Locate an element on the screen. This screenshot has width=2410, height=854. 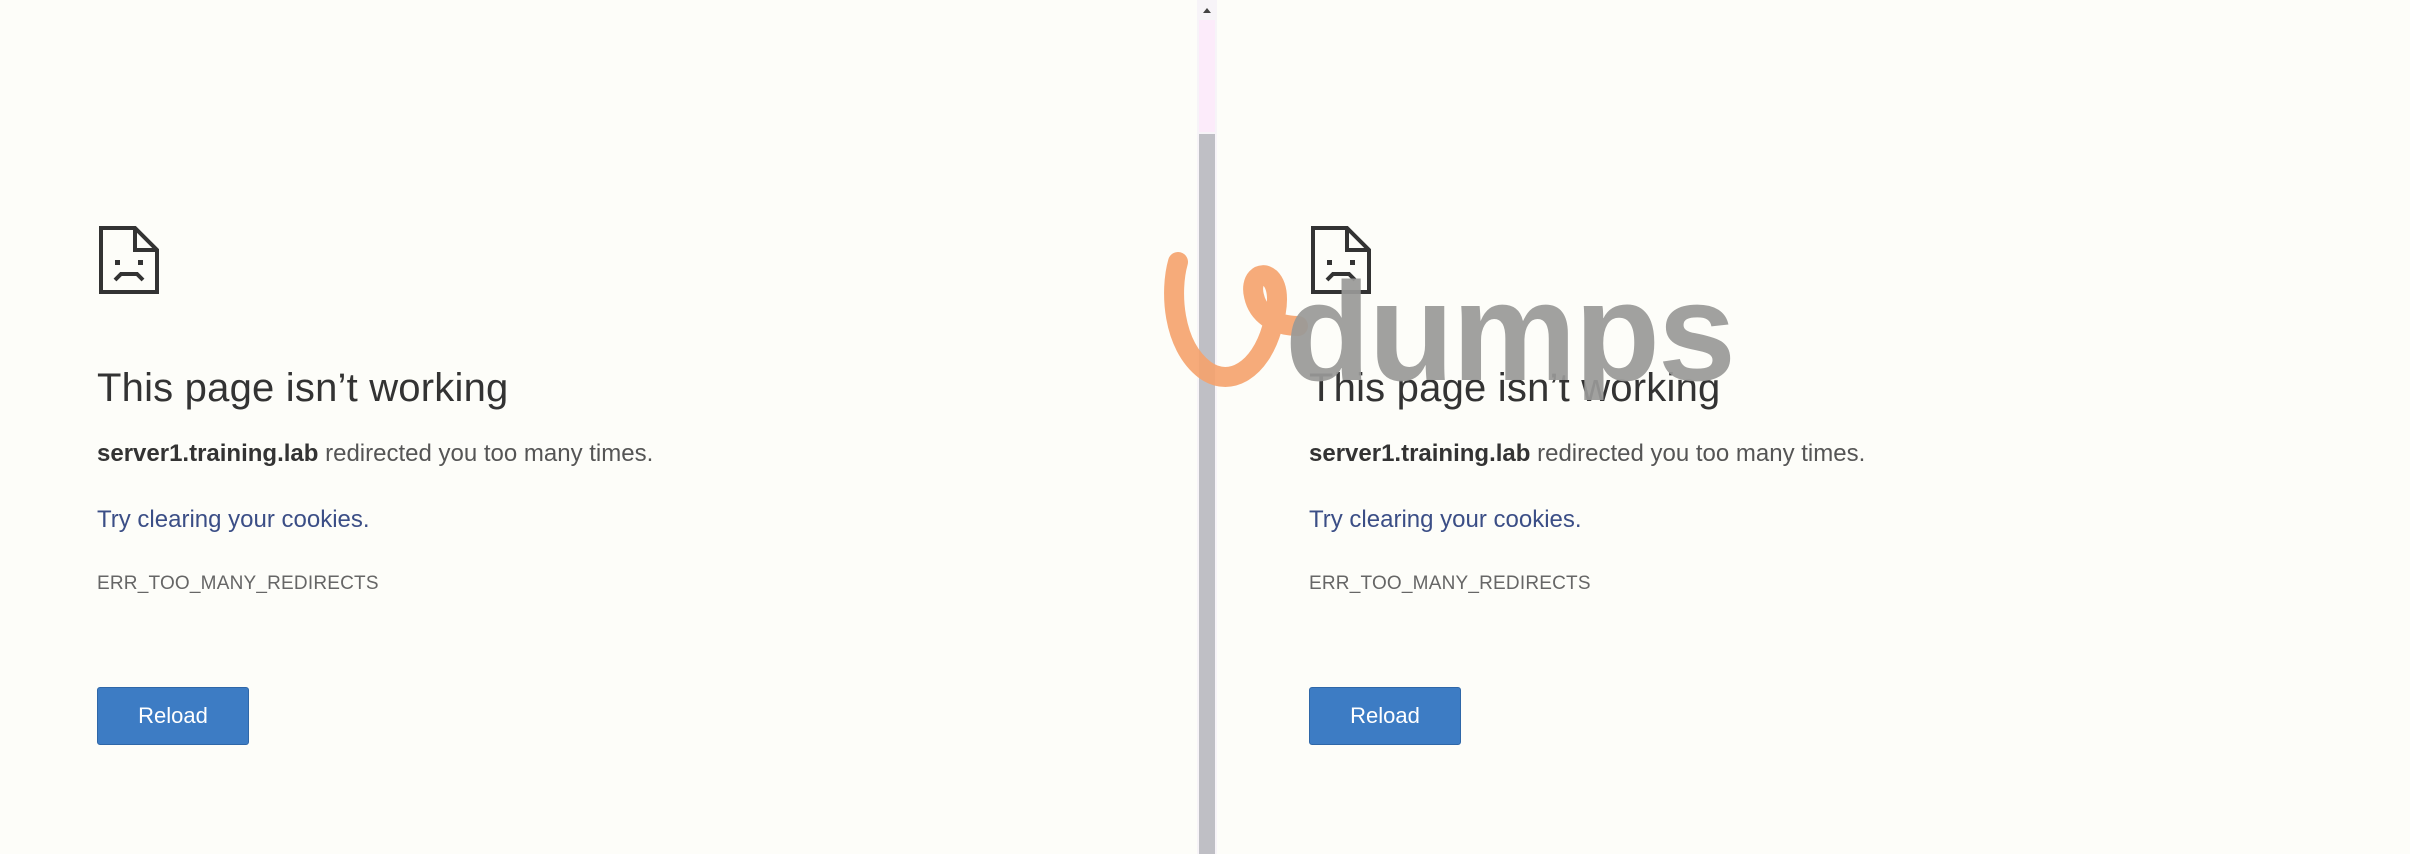
left-error-message: redirected you too many times. is located at coordinates (486, 453).